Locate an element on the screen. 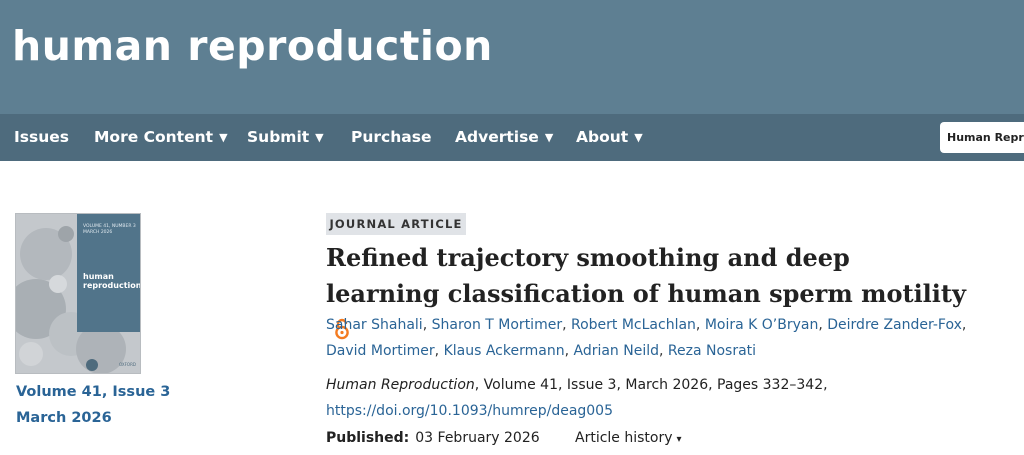 Image resolution: width=1024 pixels, height=455 pixels. published-date: 03 February 2026 is located at coordinates (477, 438).